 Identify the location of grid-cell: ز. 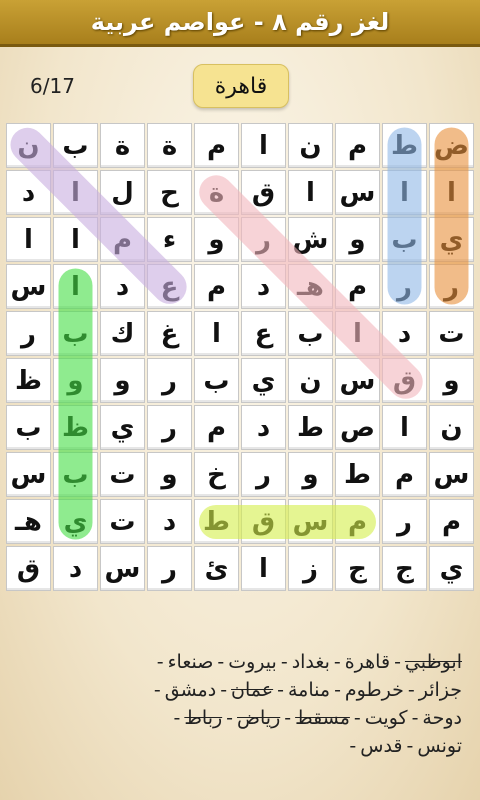
(310, 568).